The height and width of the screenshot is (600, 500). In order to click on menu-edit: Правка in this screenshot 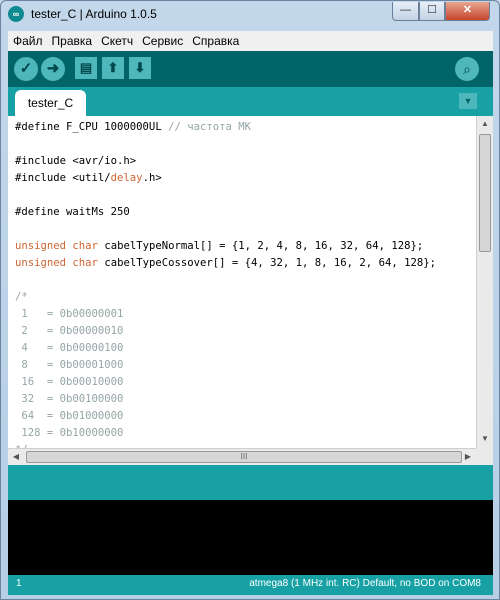, I will do `click(72, 41)`.